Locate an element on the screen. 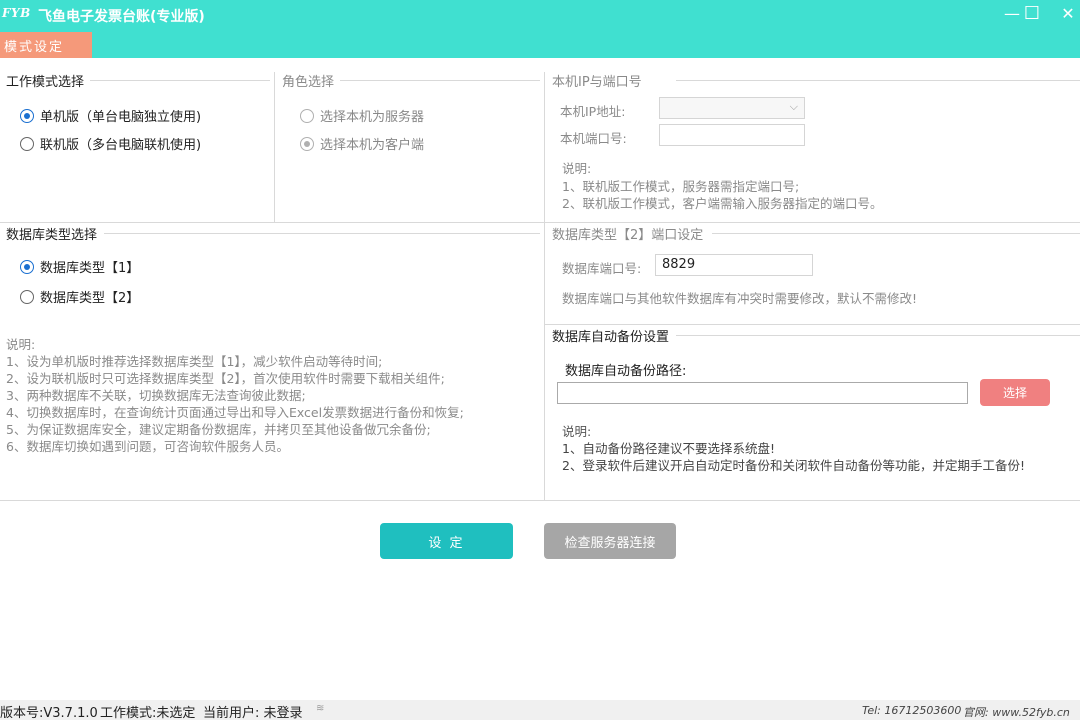 The image size is (1080, 721). check-server-button: 检查服务器连接 is located at coordinates (610, 541).